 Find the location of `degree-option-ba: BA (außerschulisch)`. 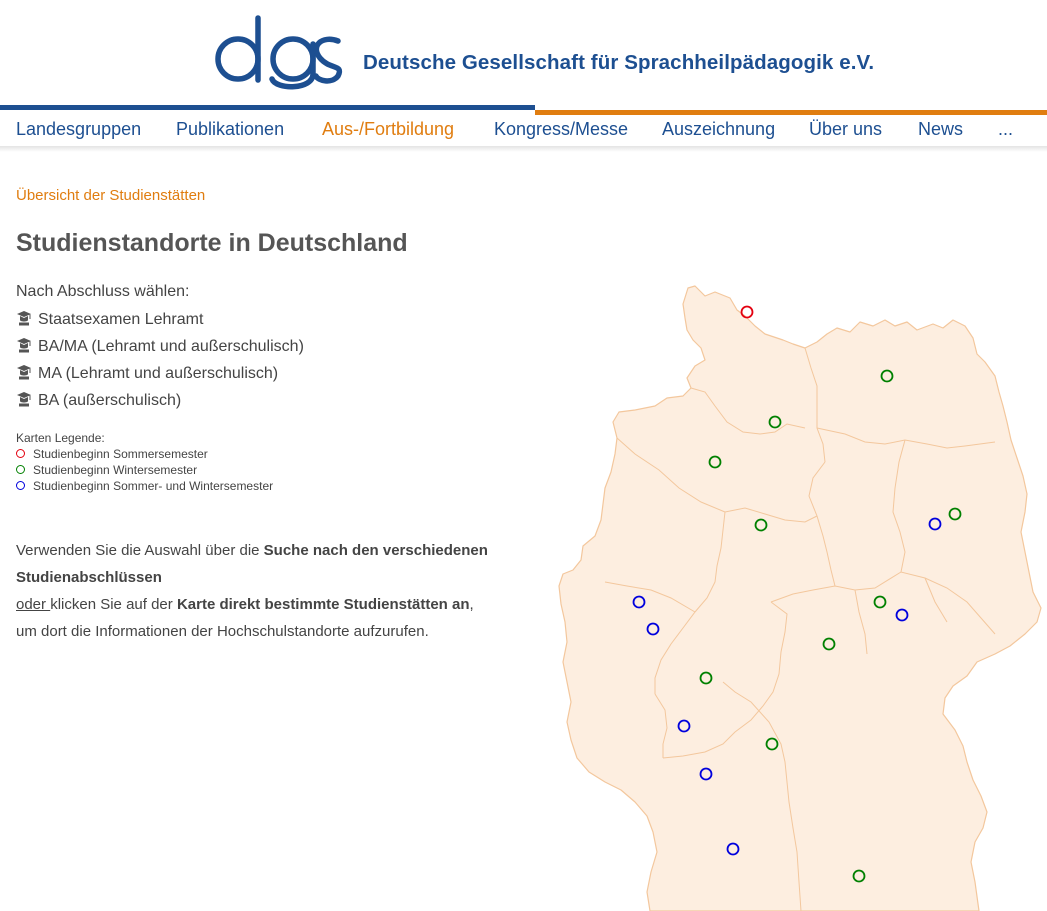

degree-option-ba: BA (außerschulisch) is located at coordinates (98, 402).